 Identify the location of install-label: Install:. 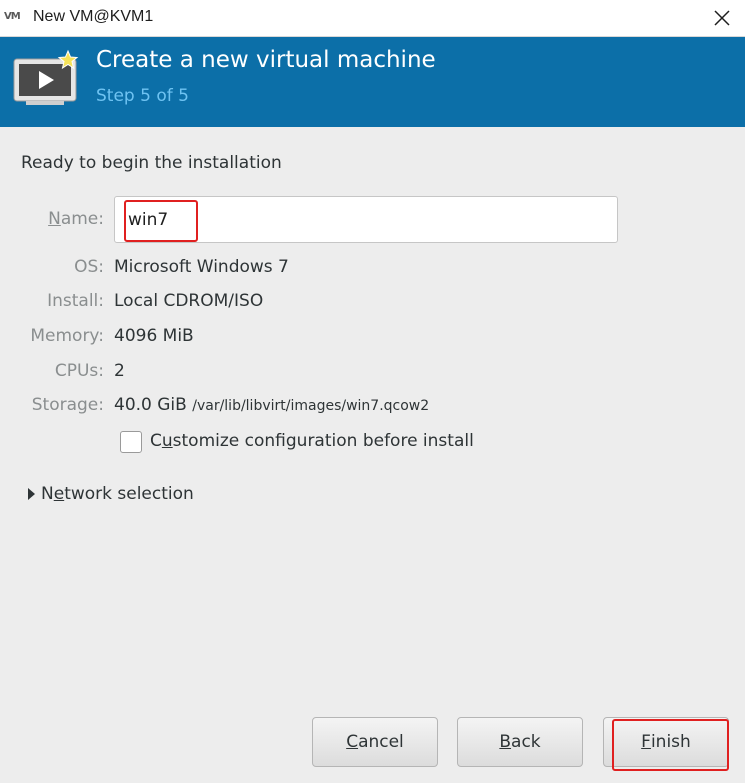
(75, 301).